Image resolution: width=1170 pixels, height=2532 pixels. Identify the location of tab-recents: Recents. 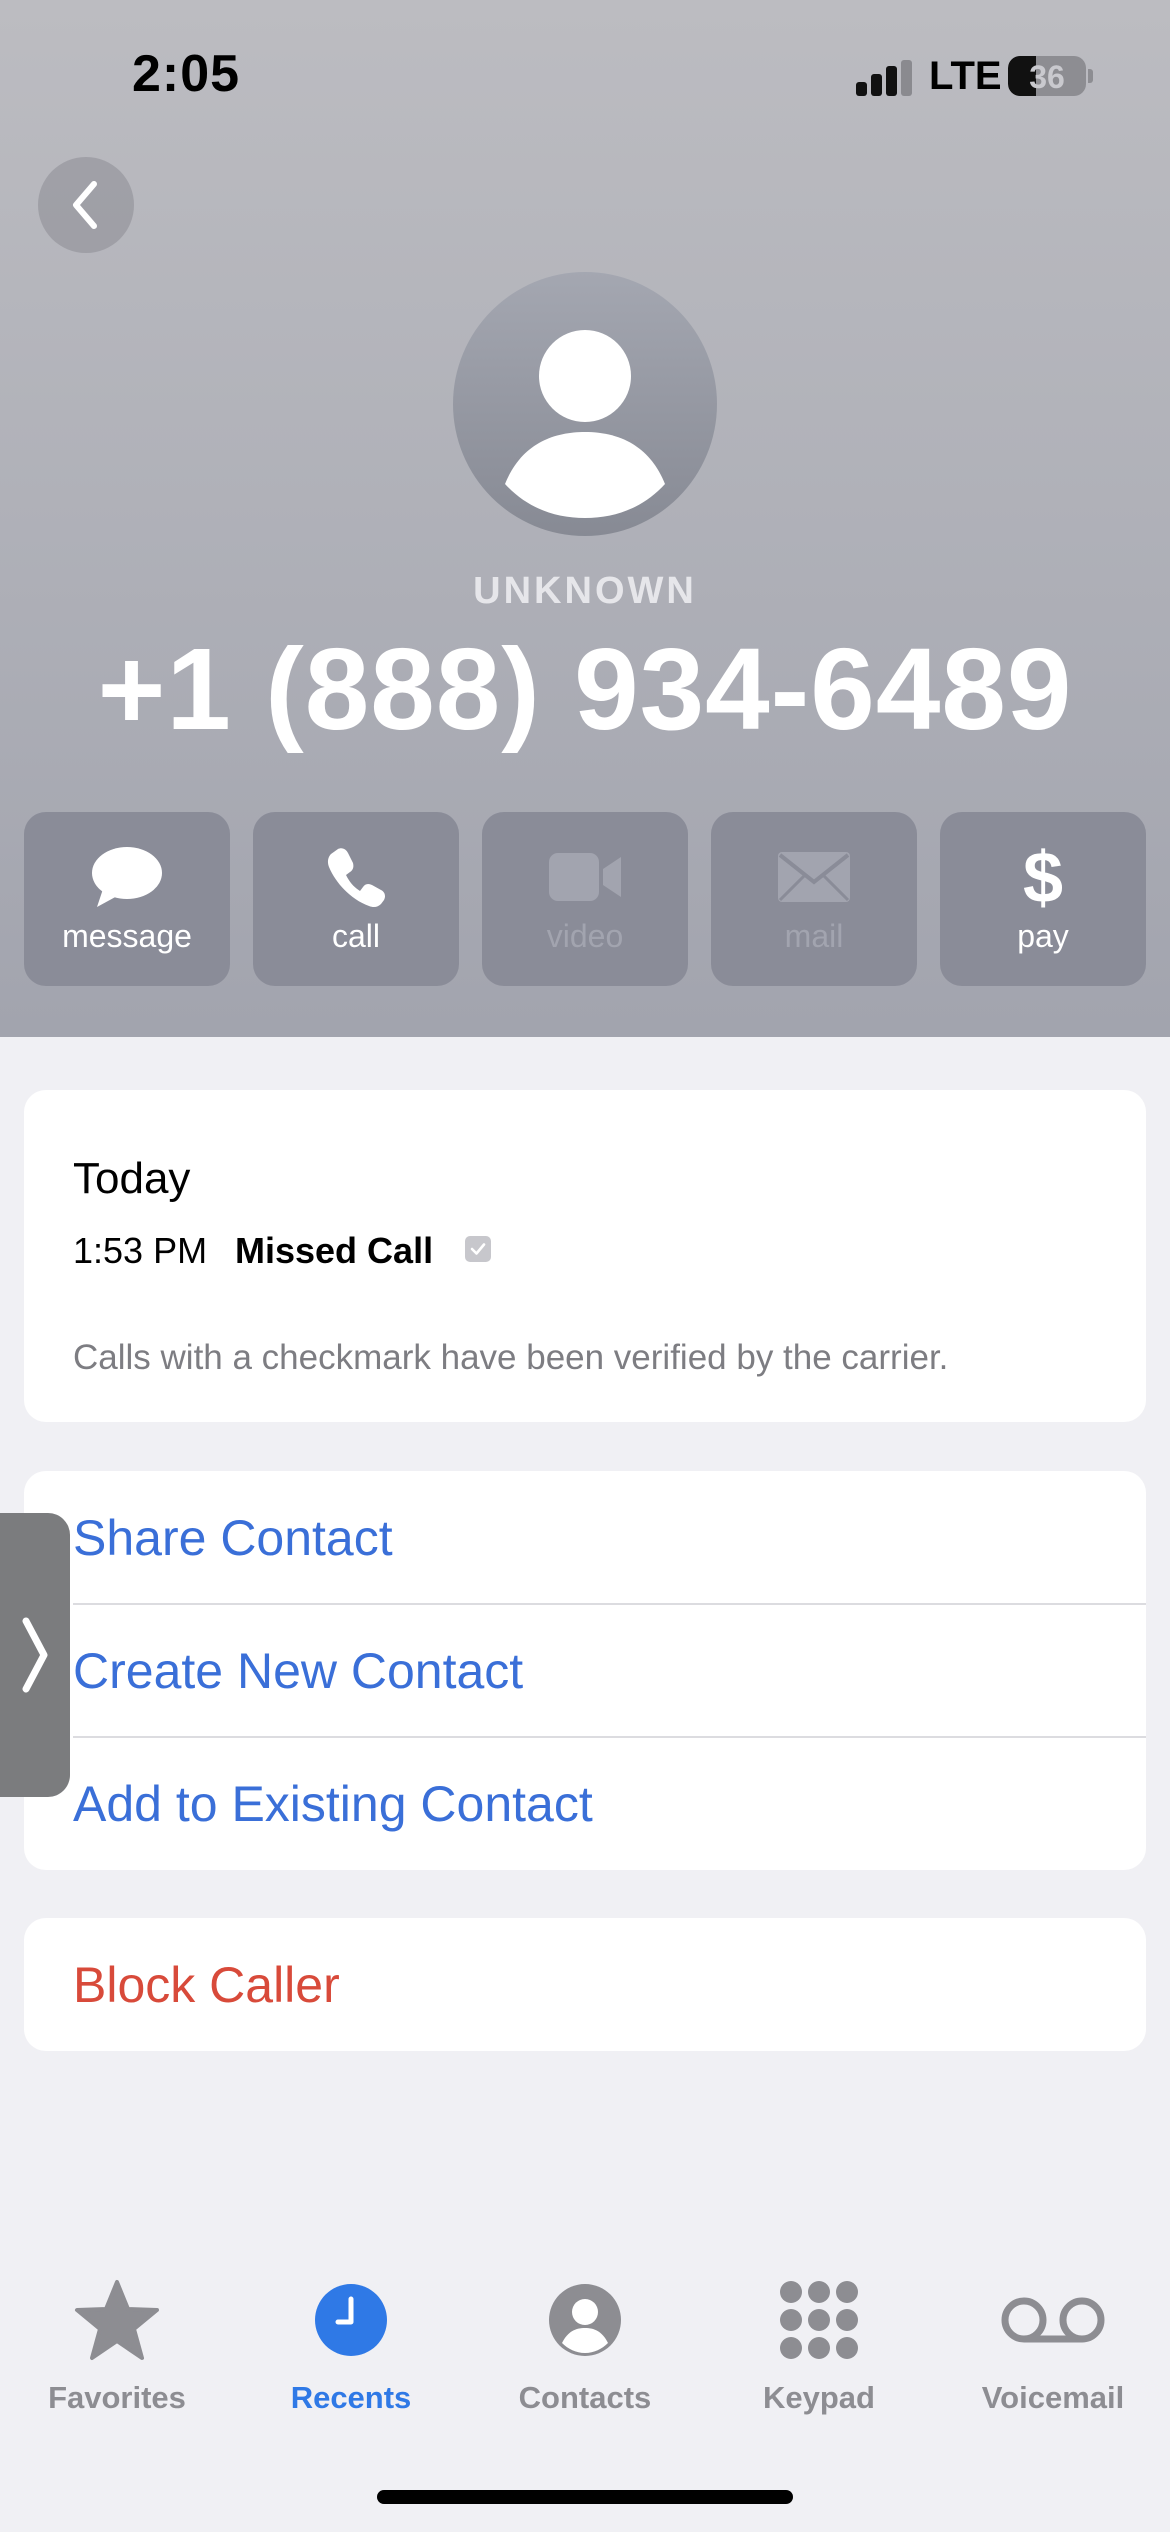
(351, 2362).